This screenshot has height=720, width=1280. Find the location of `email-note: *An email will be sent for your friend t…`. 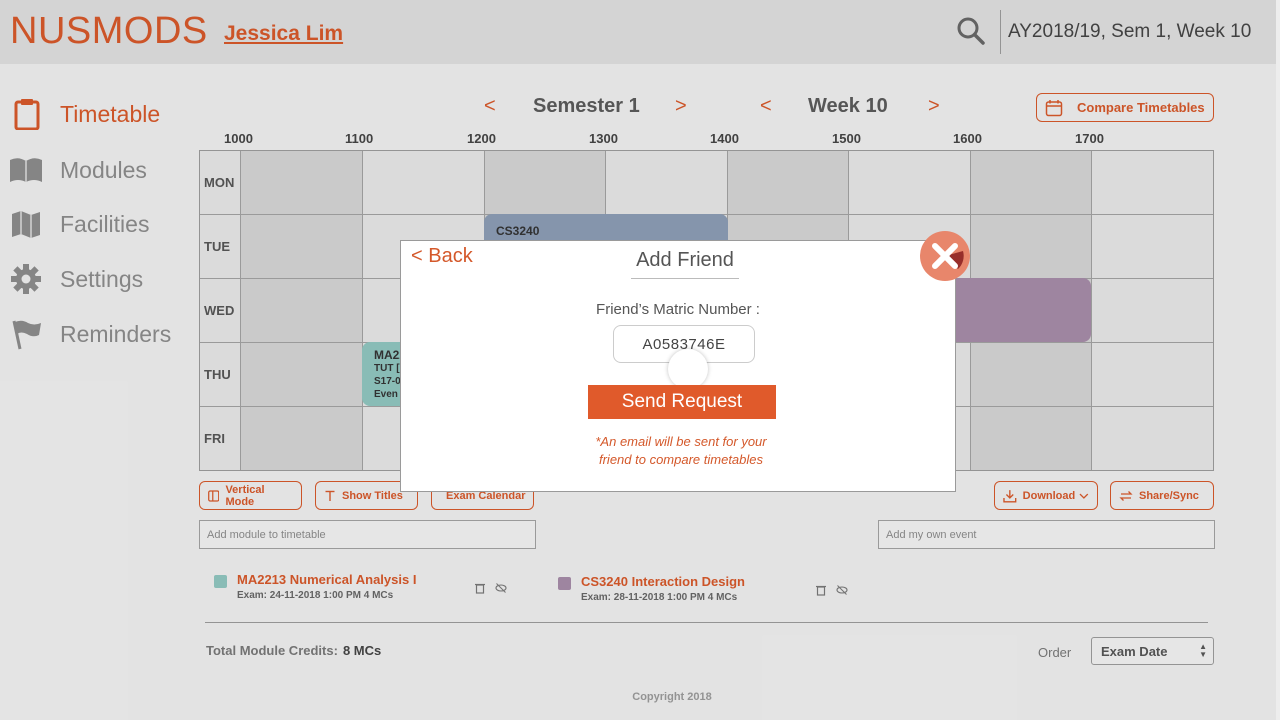

email-note: *An email will be sent for your friend t… is located at coordinates (681, 451).